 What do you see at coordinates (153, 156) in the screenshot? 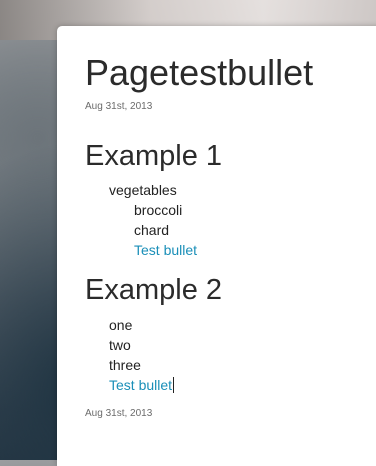
I see `heading-example-1: Example 1` at bounding box center [153, 156].